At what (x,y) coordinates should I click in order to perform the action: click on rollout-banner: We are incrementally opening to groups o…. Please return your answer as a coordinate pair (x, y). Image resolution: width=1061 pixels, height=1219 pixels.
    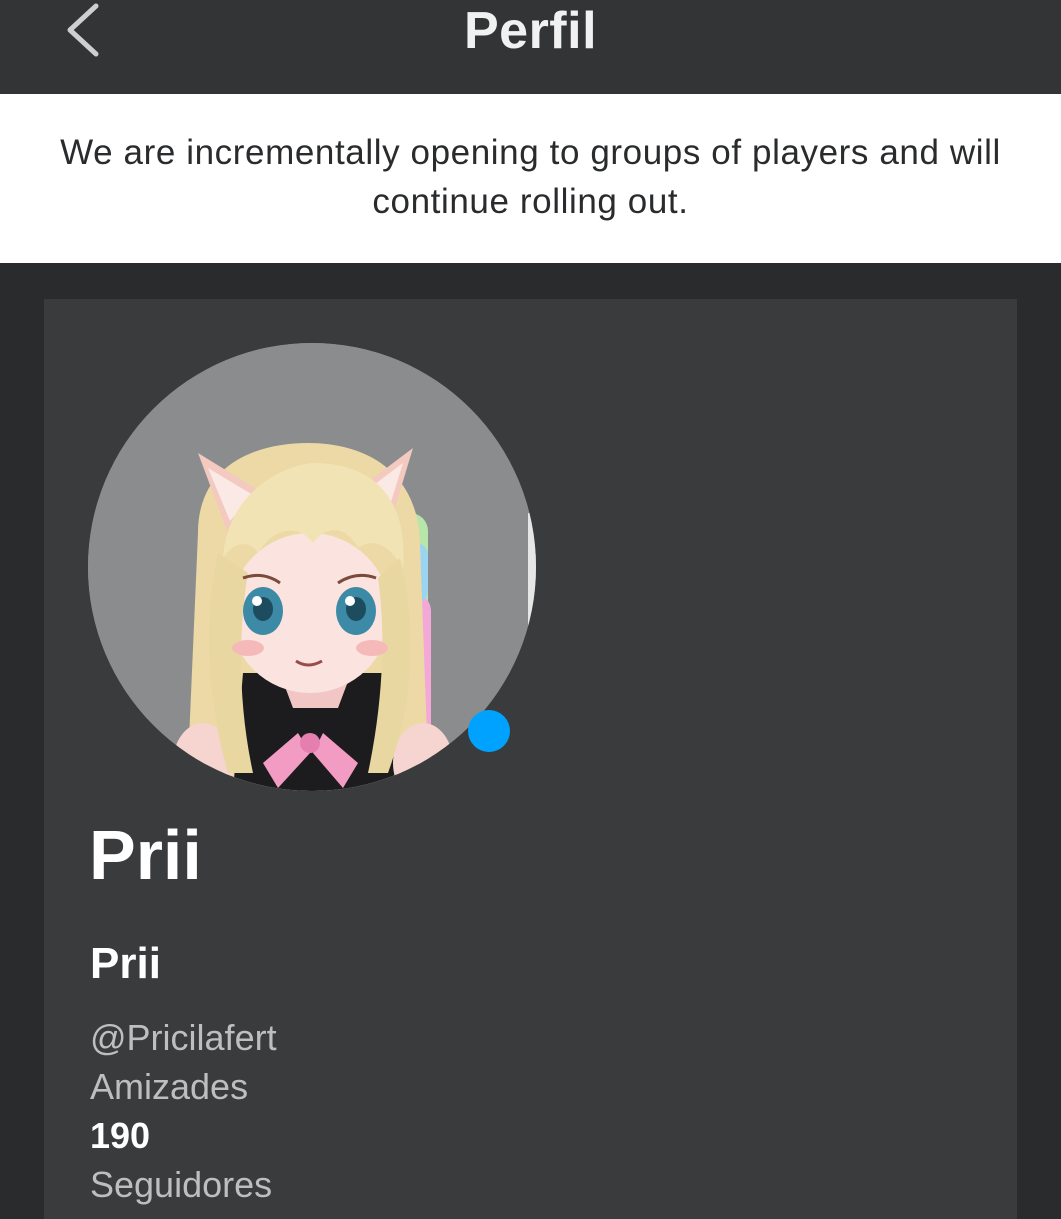
    Looking at the image, I should click on (530, 178).